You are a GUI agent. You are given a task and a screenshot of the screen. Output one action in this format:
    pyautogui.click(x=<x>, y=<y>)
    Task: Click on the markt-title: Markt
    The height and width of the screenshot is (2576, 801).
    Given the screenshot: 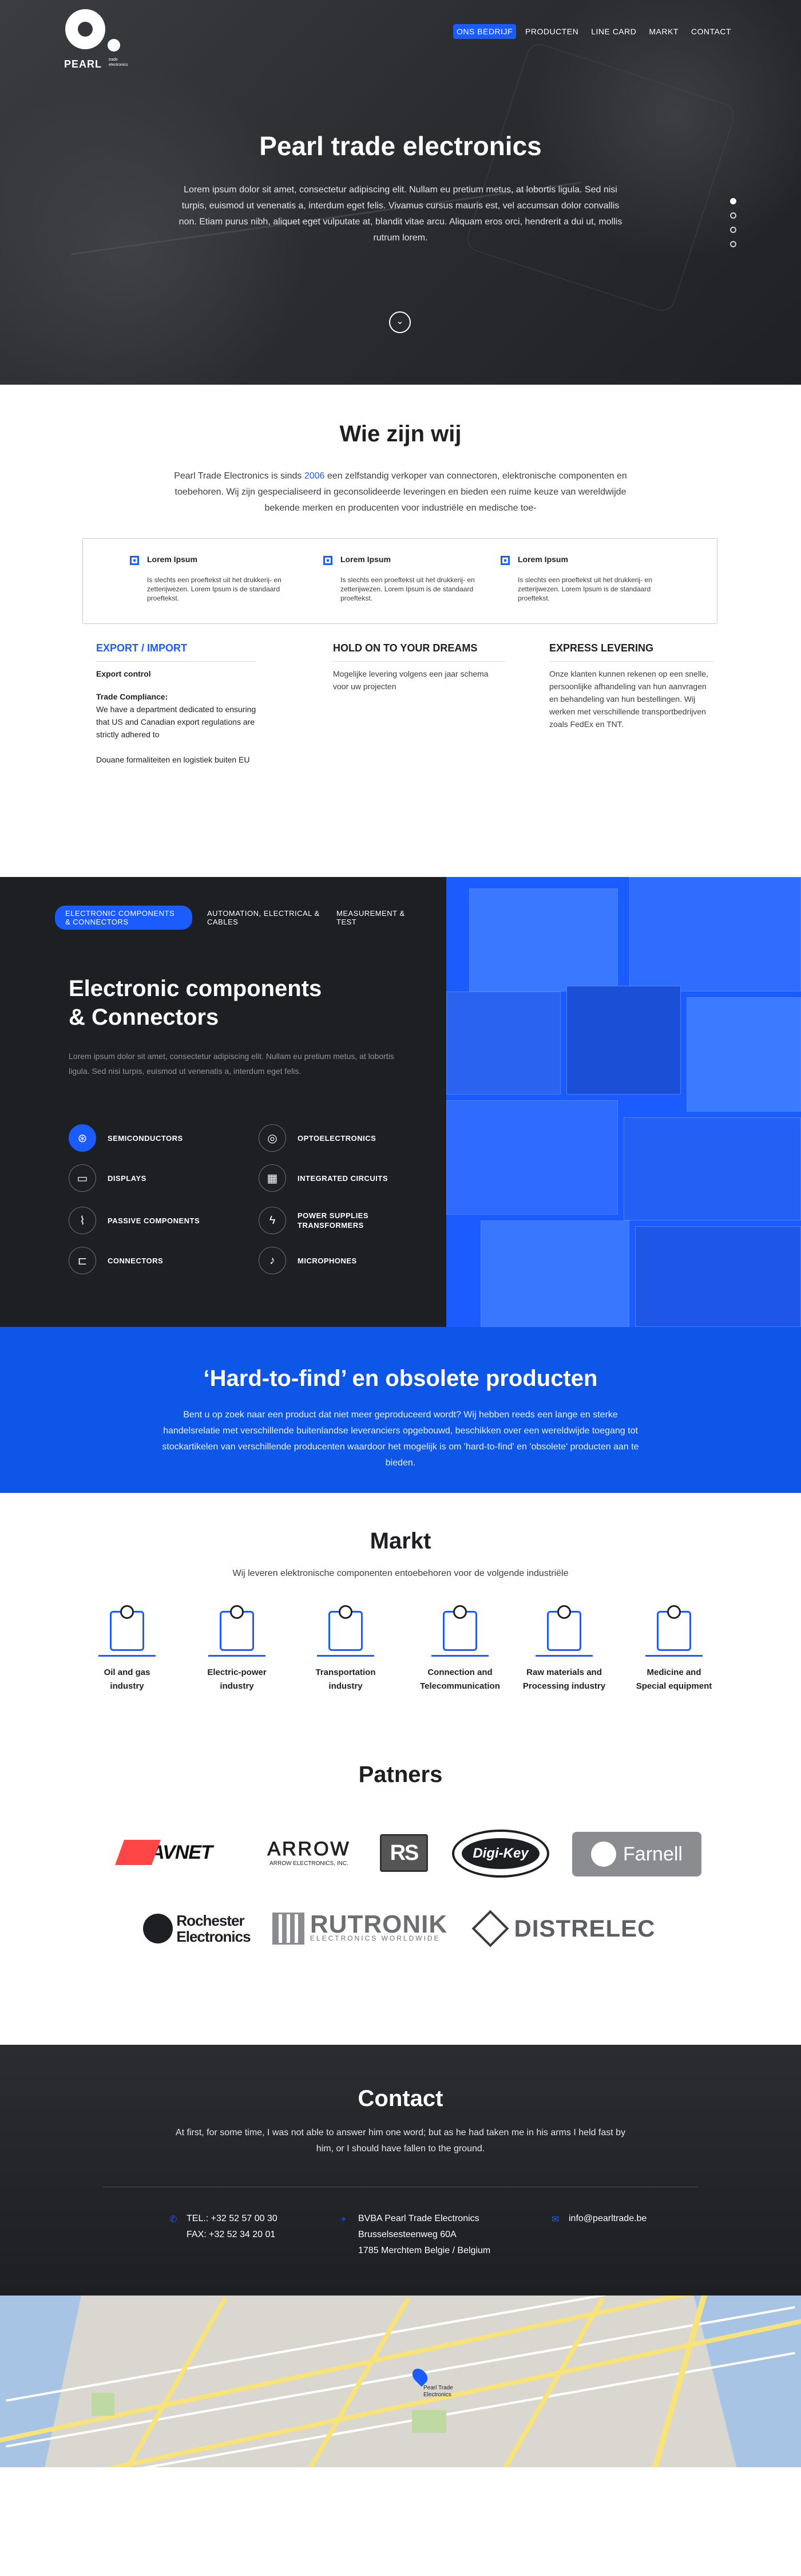 What is the action you would take?
    pyautogui.click(x=400, y=1541)
    